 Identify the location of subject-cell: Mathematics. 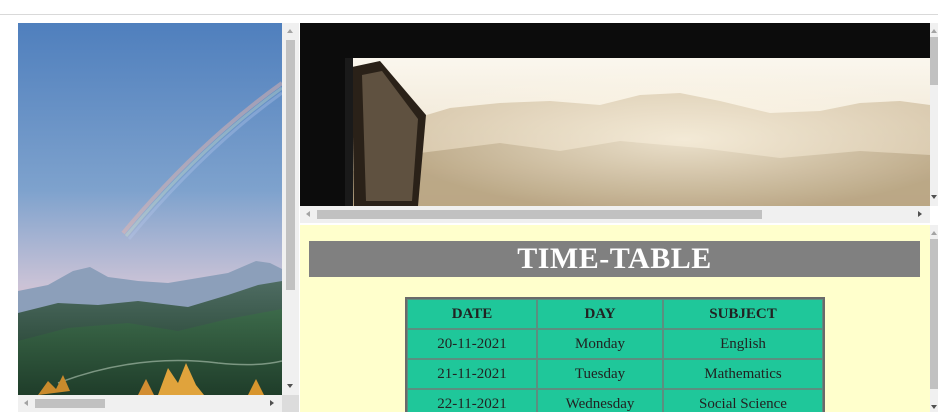
(743, 374).